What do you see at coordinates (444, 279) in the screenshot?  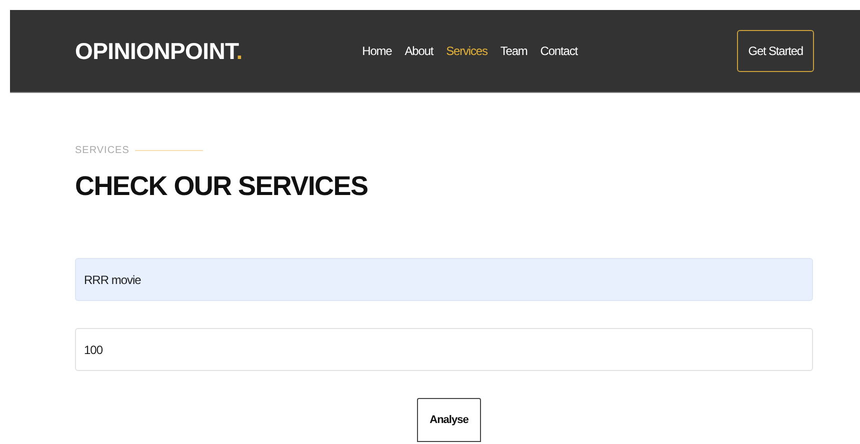 I see `text-field: RRR movie` at bounding box center [444, 279].